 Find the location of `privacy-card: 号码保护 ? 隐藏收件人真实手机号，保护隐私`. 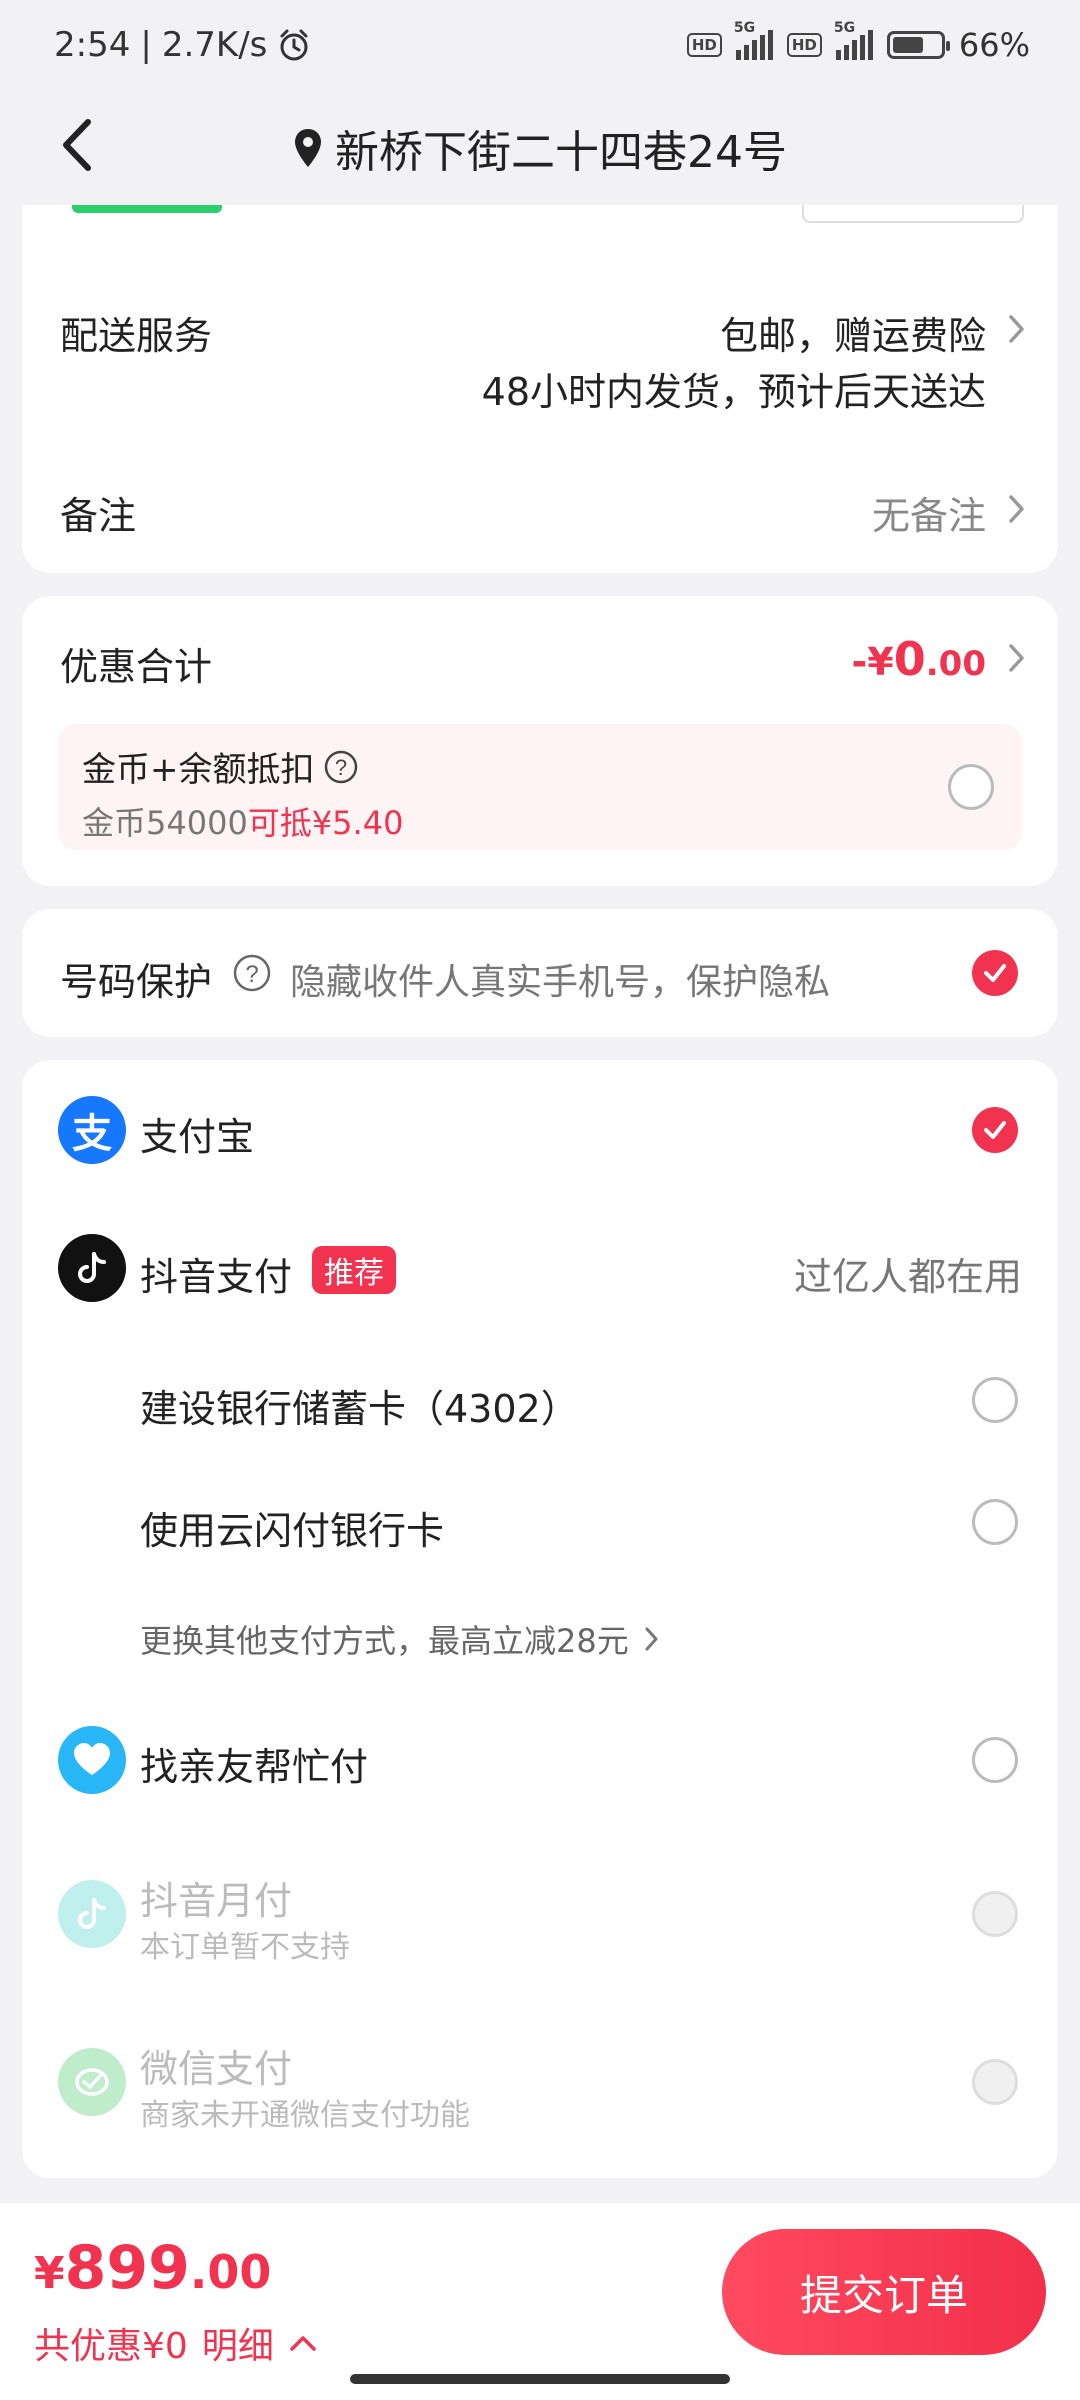

privacy-card: 号码保护 ? 隐藏收件人真实手机号，保护隐私 is located at coordinates (540, 973).